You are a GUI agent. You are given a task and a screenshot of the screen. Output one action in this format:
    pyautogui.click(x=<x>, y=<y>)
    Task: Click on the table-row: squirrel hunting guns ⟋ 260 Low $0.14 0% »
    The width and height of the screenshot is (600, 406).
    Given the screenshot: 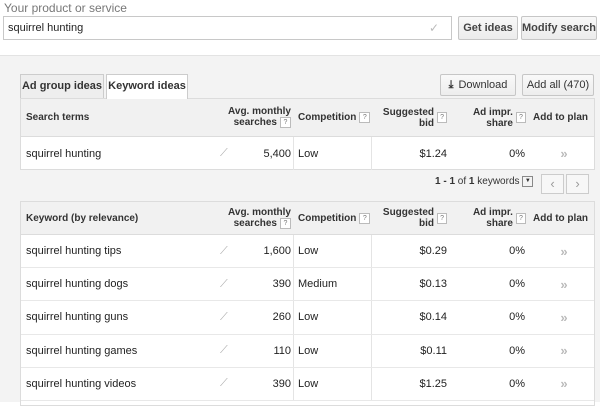 What is the action you would take?
    pyautogui.click(x=308, y=318)
    